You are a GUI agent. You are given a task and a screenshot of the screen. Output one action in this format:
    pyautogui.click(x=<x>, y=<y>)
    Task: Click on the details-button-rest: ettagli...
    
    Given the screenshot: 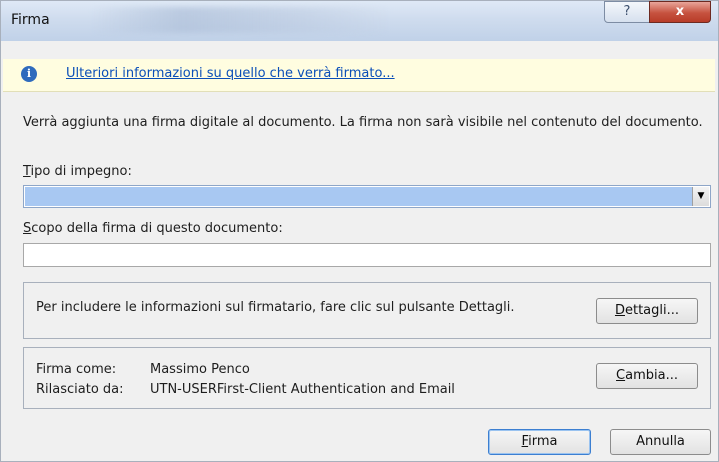 What is the action you would take?
    pyautogui.click(x=652, y=310)
    